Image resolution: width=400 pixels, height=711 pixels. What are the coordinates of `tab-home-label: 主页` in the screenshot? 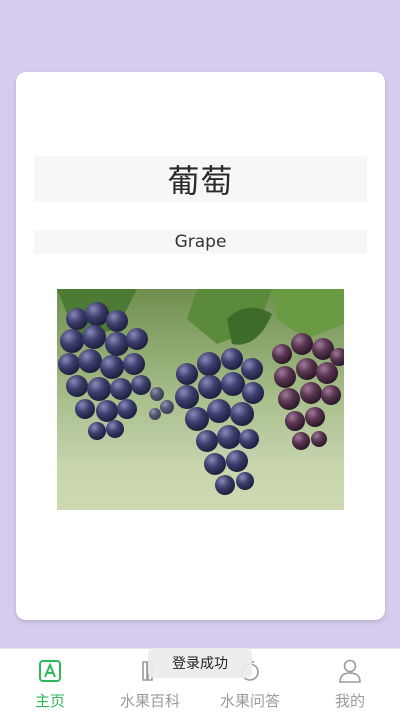 It's located at (49, 701).